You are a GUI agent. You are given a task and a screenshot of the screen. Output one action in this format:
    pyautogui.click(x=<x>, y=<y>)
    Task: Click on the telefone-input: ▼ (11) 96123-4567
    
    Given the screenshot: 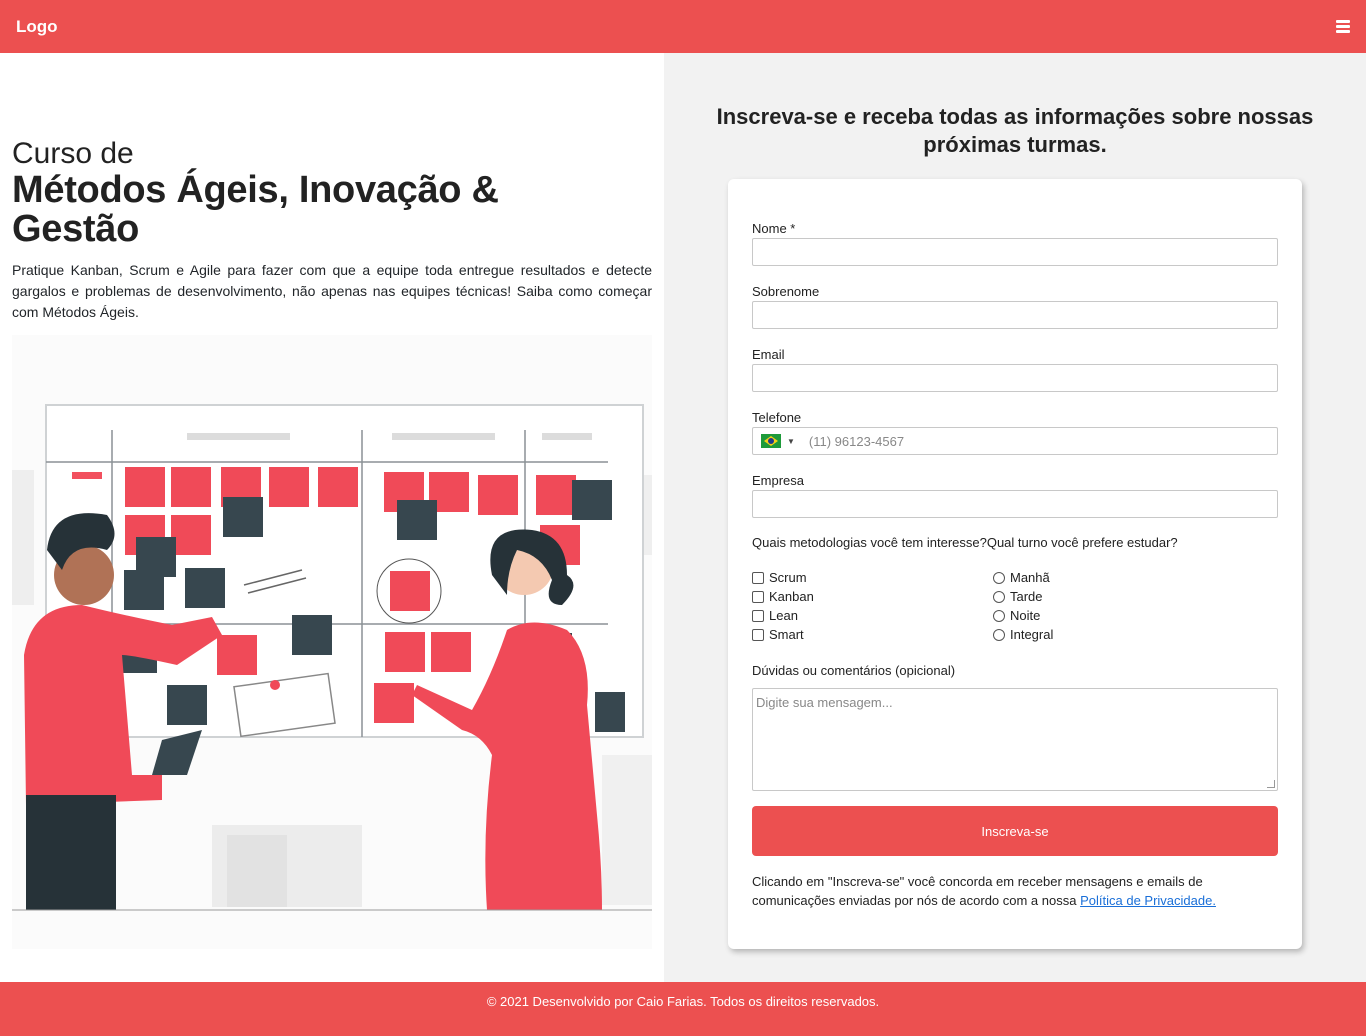 What is the action you would take?
    pyautogui.click(x=1015, y=441)
    